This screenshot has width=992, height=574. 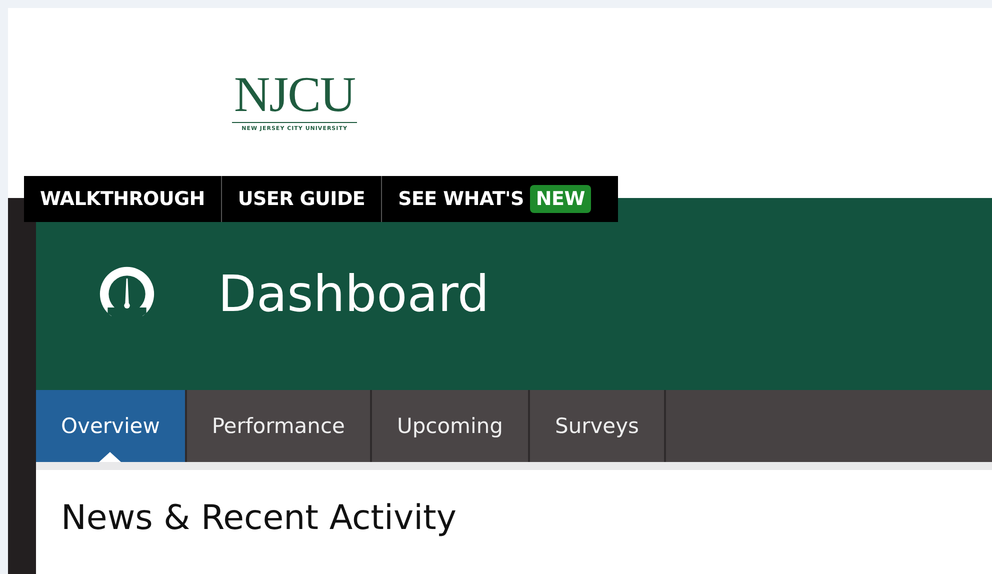 What do you see at coordinates (295, 96) in the screenshot?
I see `logo-wordmark: NJCU` at bounding box center [295, 96].